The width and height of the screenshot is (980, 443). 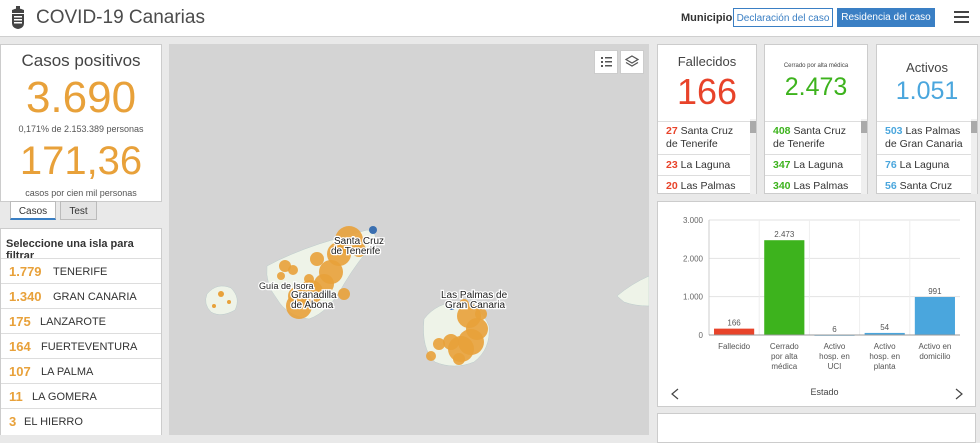 What do you see at coordinates (816, 428) in the screenshot?
I see `bottom-panel` at bounding box center [816, 428].